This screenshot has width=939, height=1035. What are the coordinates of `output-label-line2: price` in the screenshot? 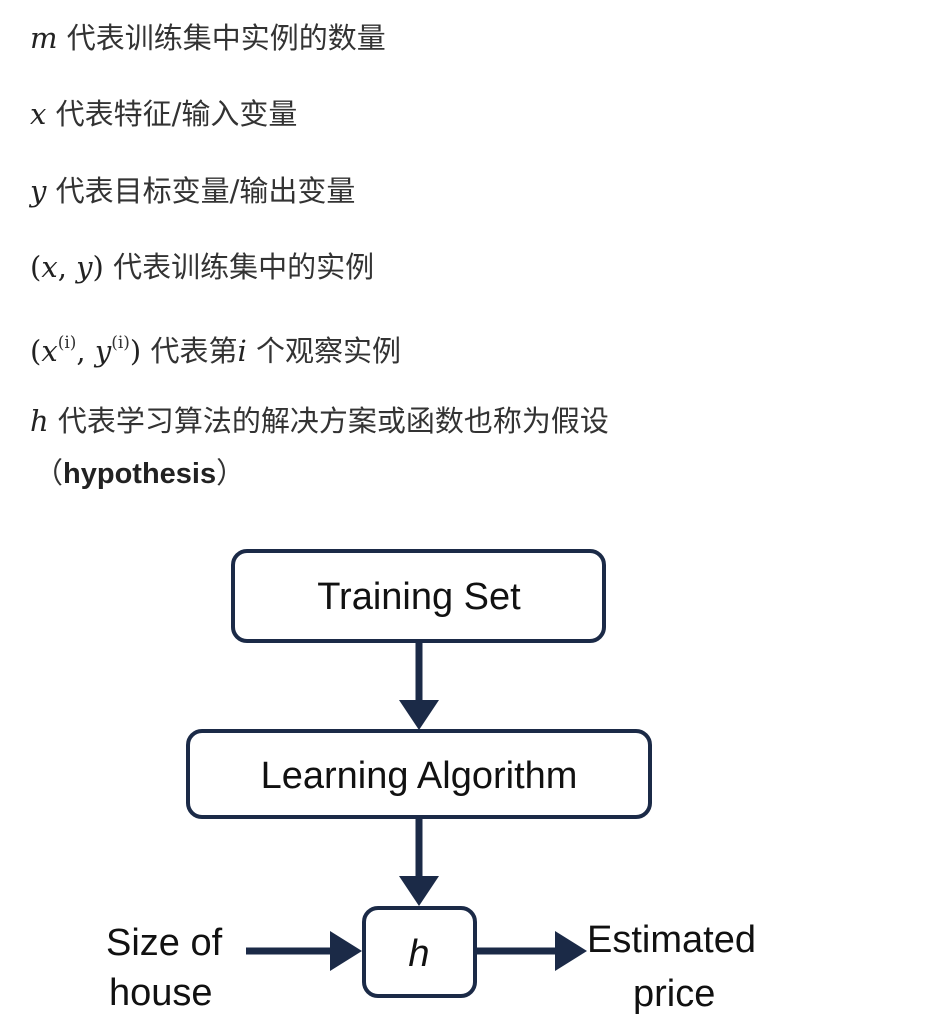 It's located at (674, 994).